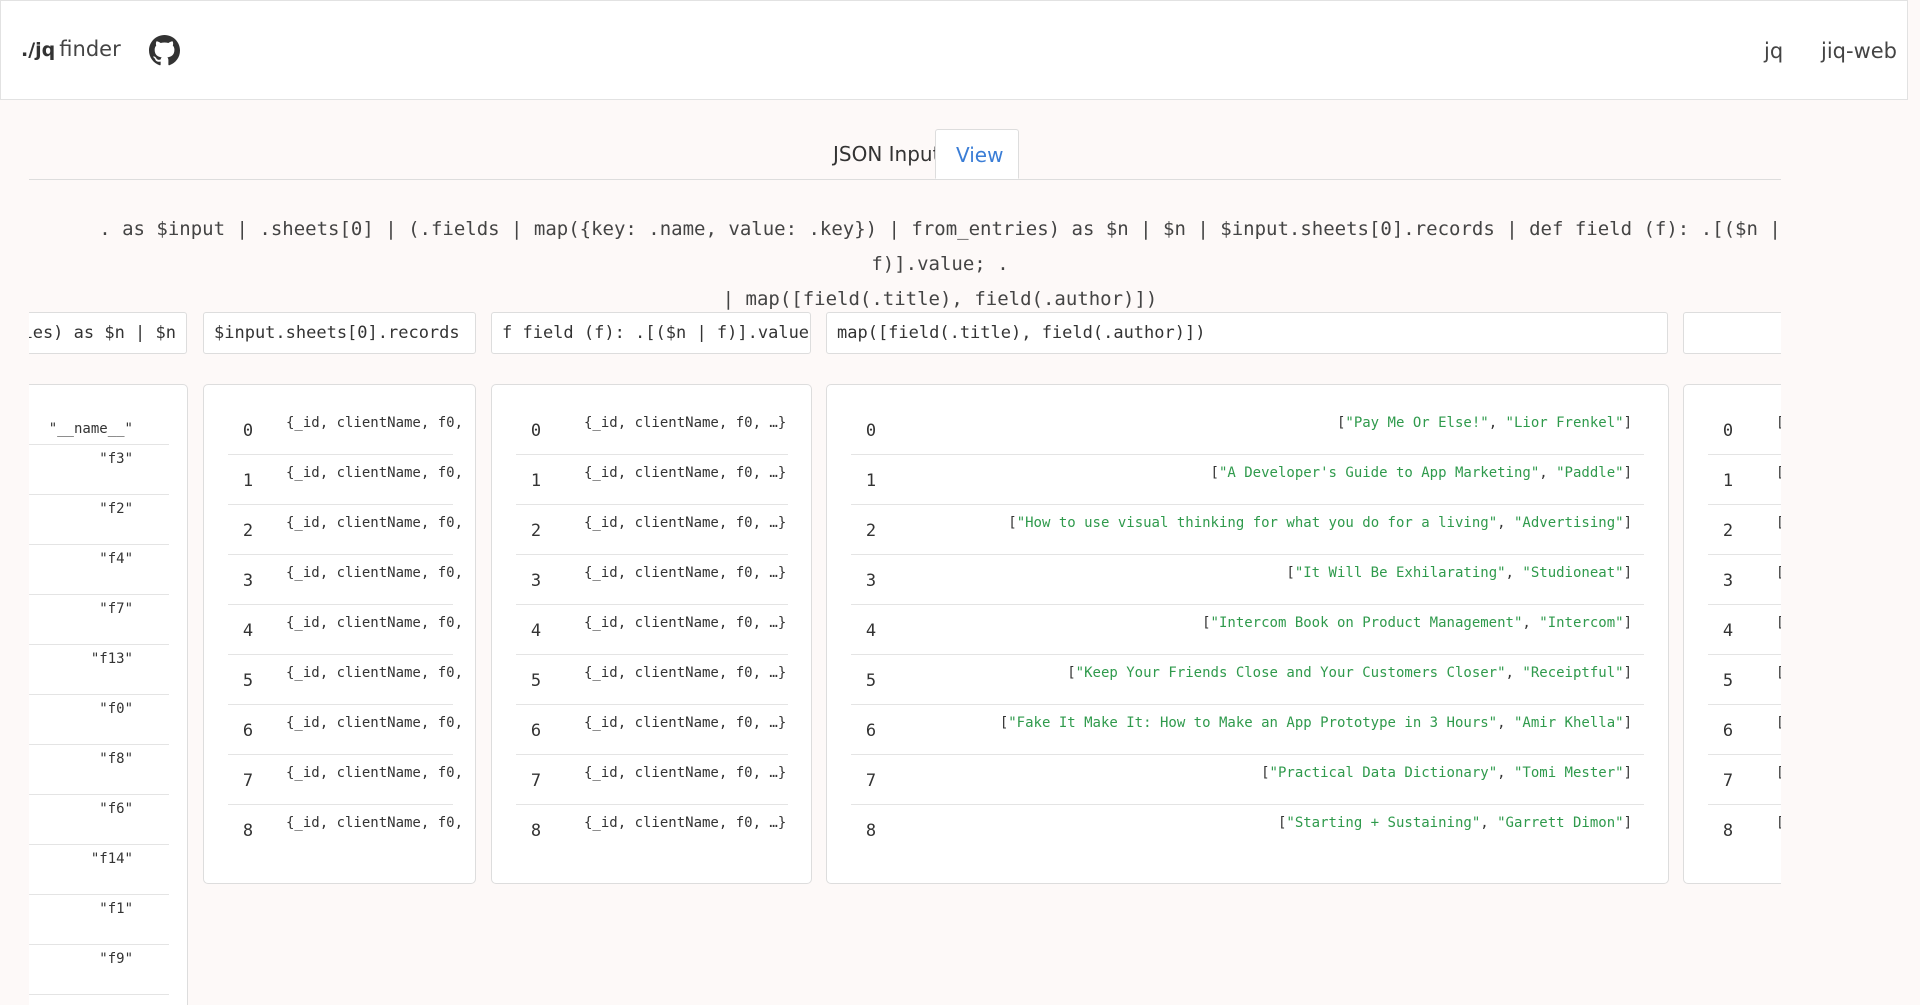 This screenshot has width=1920, height=1005. Describe the element at coordinates (1379, 473) in the screenshot. I see `book-title: "A Developer's Guide to App Marketing"` at that location.